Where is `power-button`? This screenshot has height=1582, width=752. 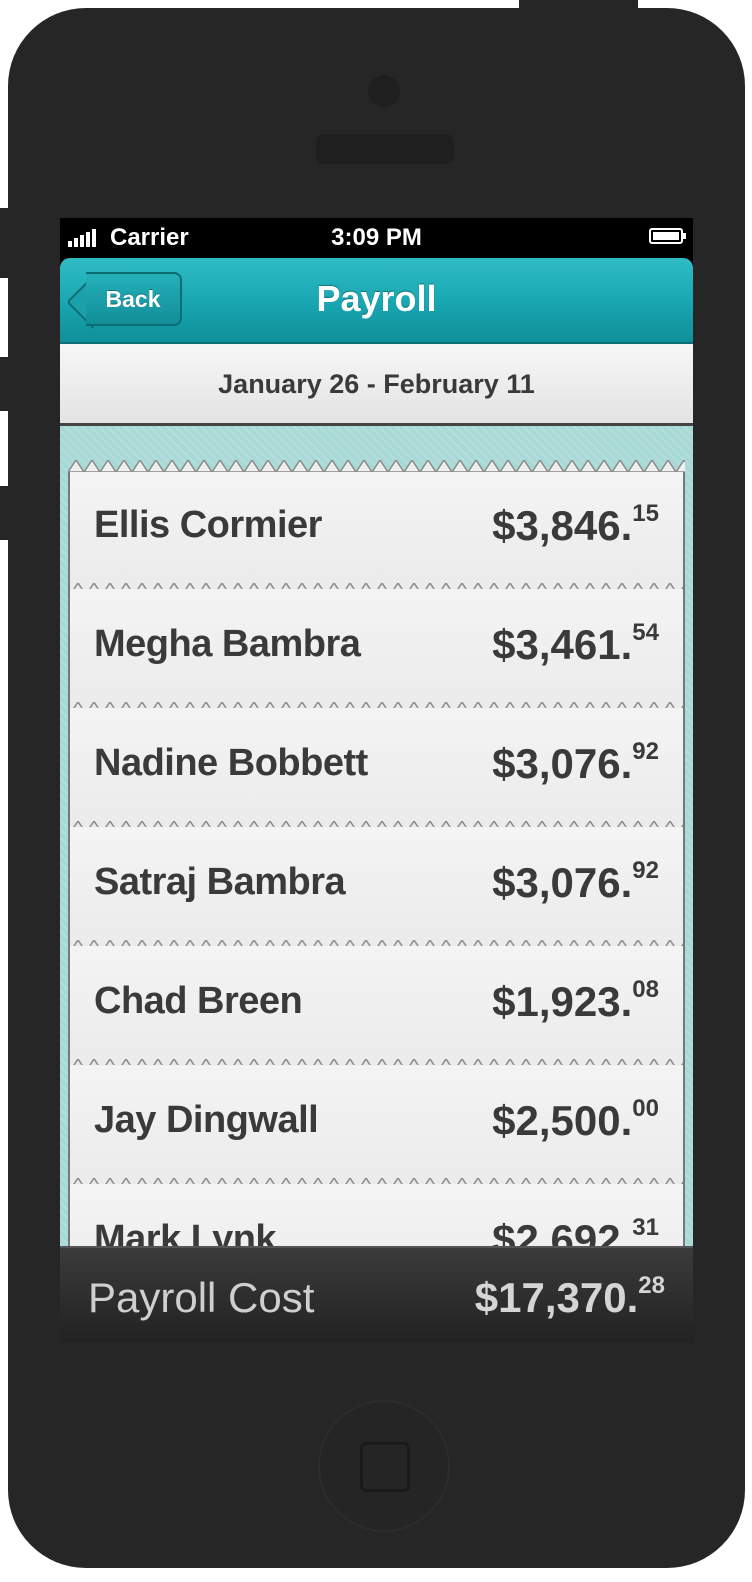 power-button is located at coordinates (578, 6).